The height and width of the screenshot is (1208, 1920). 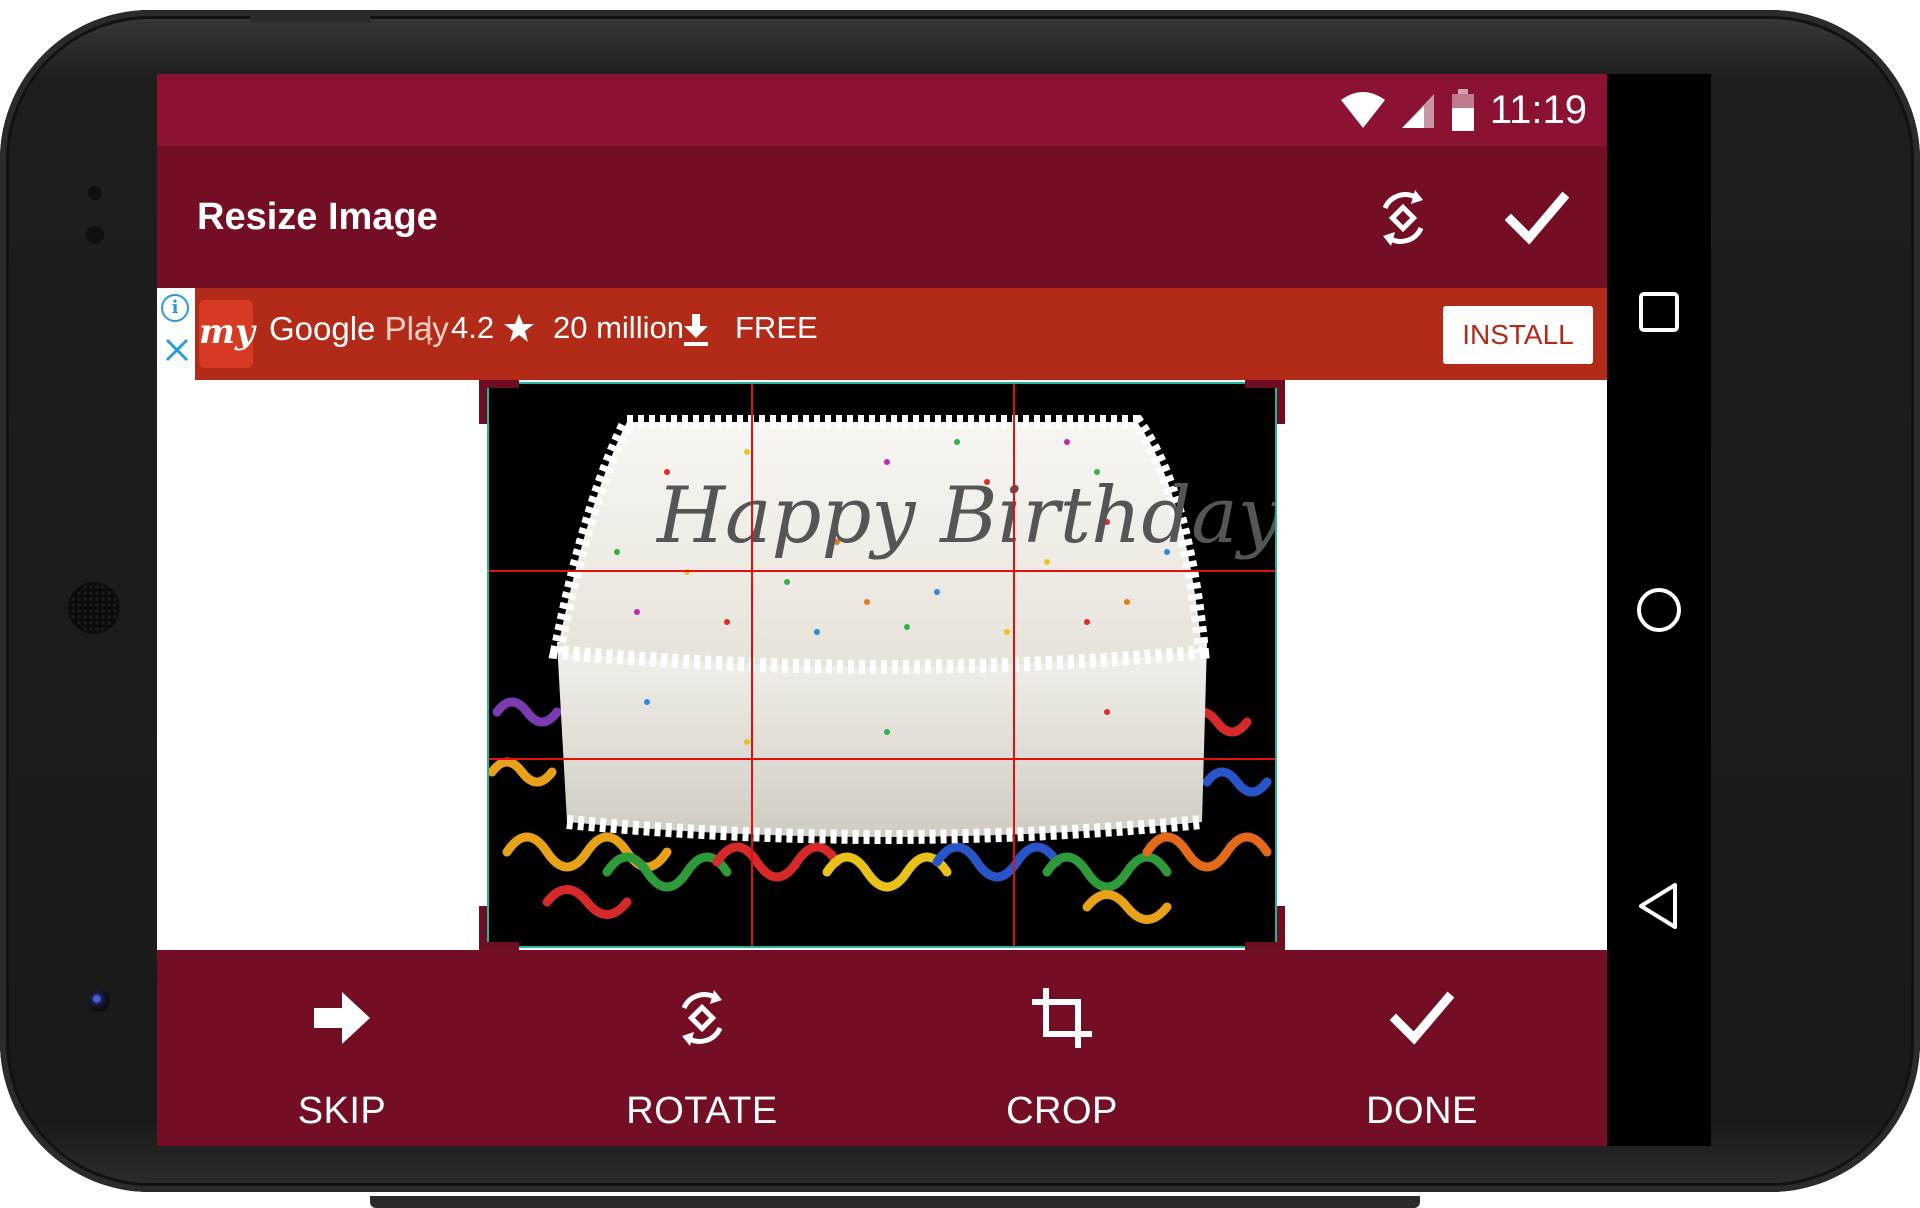 What do you see at coordinates (882, 110) in the screenshot?
I see `status-bar: 11:19` at bounding box center [882, 110].